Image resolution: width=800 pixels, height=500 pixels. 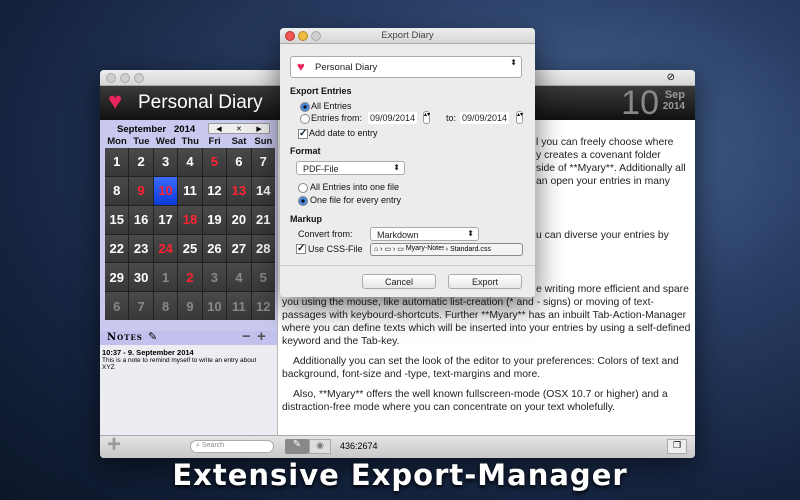 I want to click on add-date-label: Add date to entry, so click(x=343, y=133).